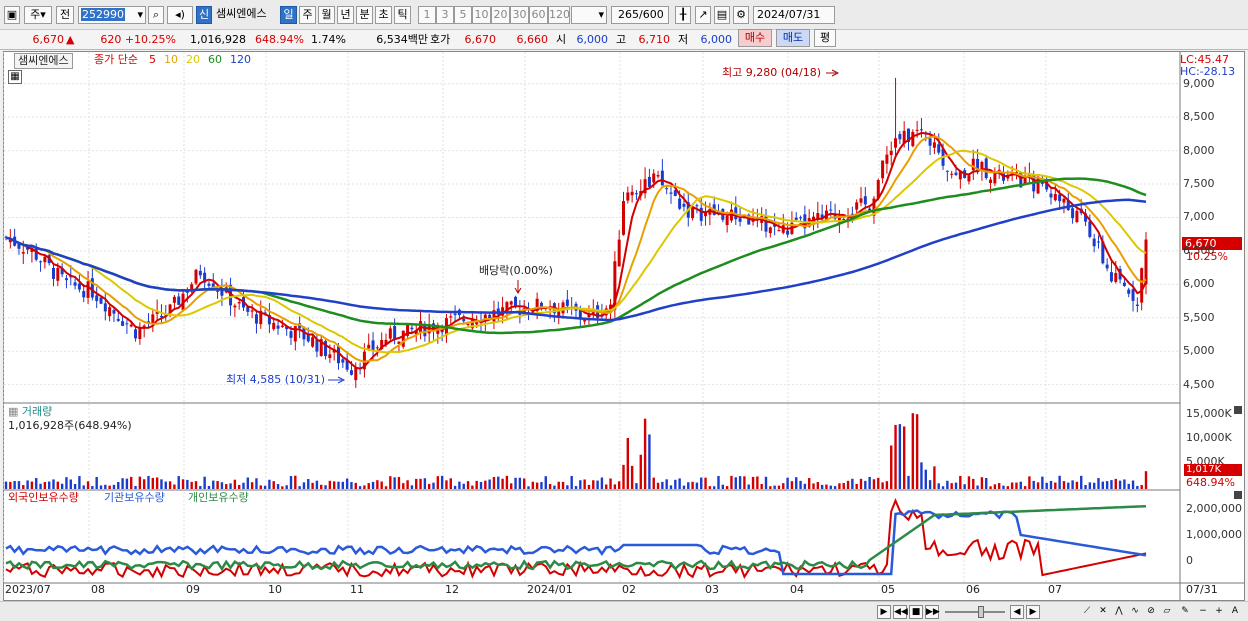 Image resolution: width=1248 pixels, height=621 pixels. Describe the element at coordinates (1199, 217) in the screenshot. I see `price-tick-4: 7,000` at that location.